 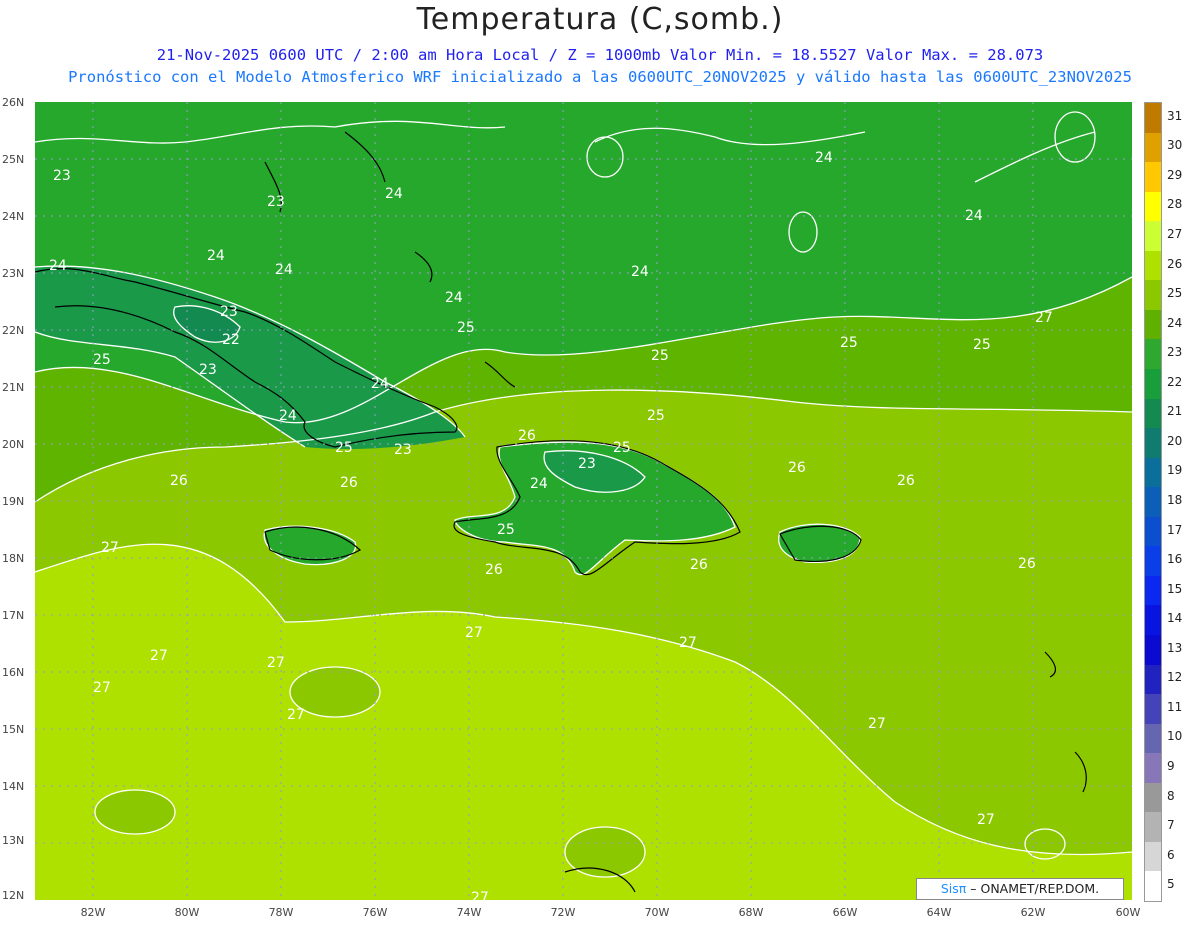 What do you see at coordinates (1175, 500) in the screenshot?
I see `colorbar-label: 18` at bounding box center [1175, 500].